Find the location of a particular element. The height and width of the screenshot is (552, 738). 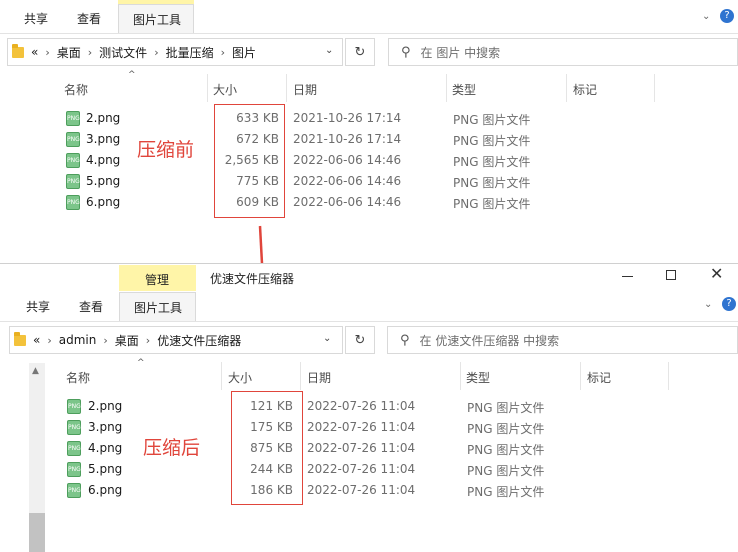

top-col-tag: 标记 is located at coordinates (585, 89).